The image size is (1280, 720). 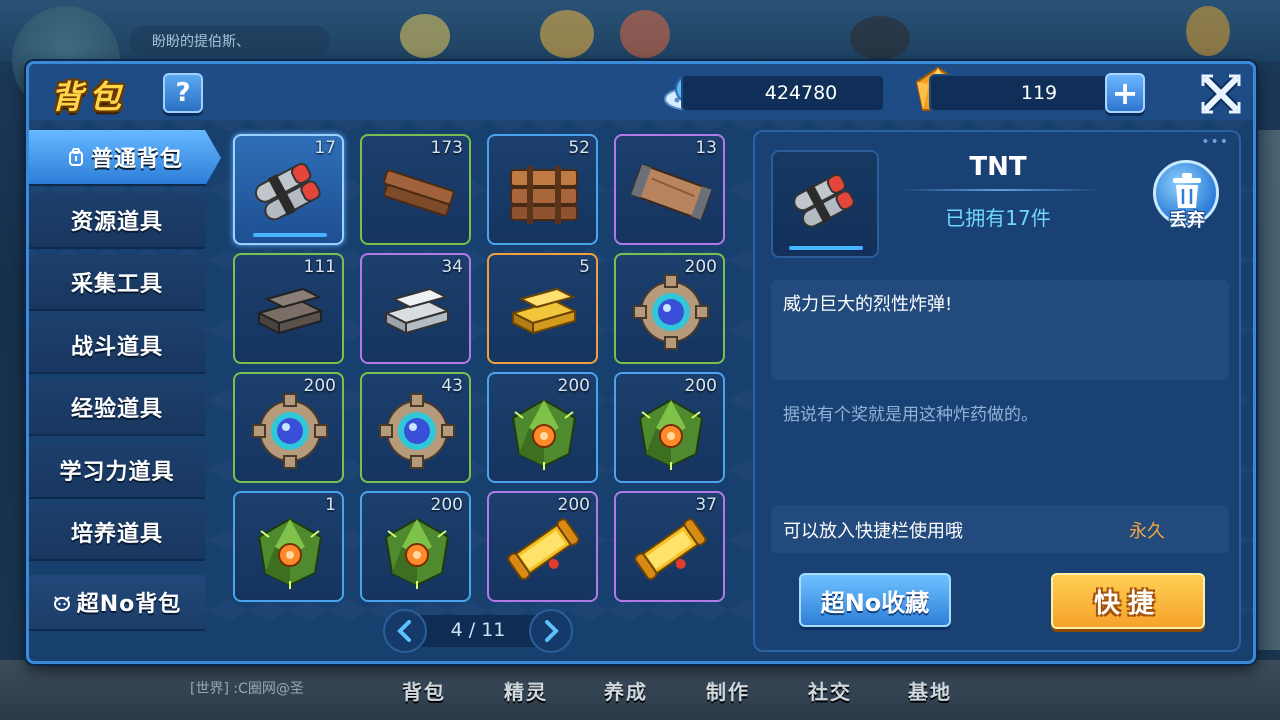 I want to click on item-count: 173, so click(x=446, y=148).